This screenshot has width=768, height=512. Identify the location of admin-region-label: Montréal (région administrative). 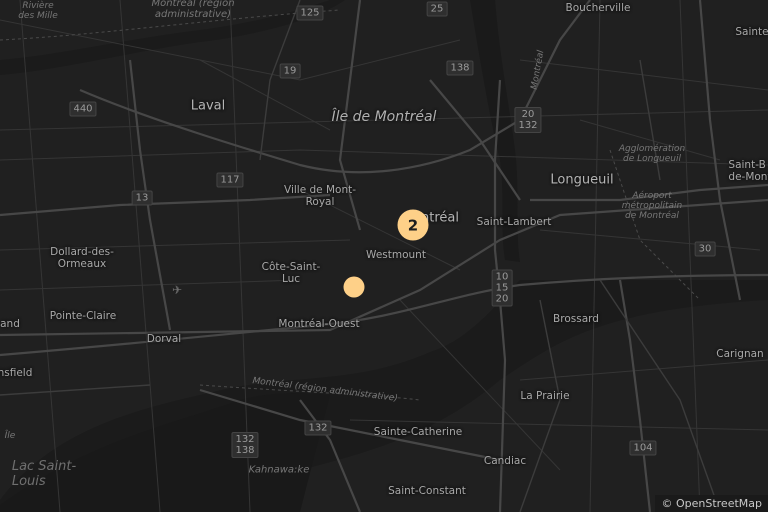
(193, 10).